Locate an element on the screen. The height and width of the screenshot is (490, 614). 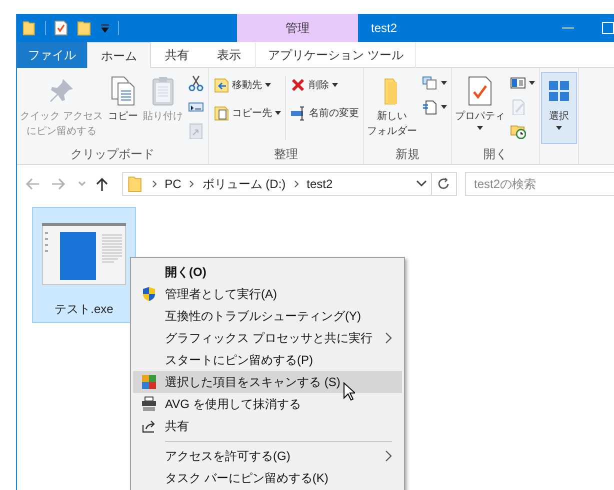
ribbon-group-label: 新規 is located at coordinates (407, 154).